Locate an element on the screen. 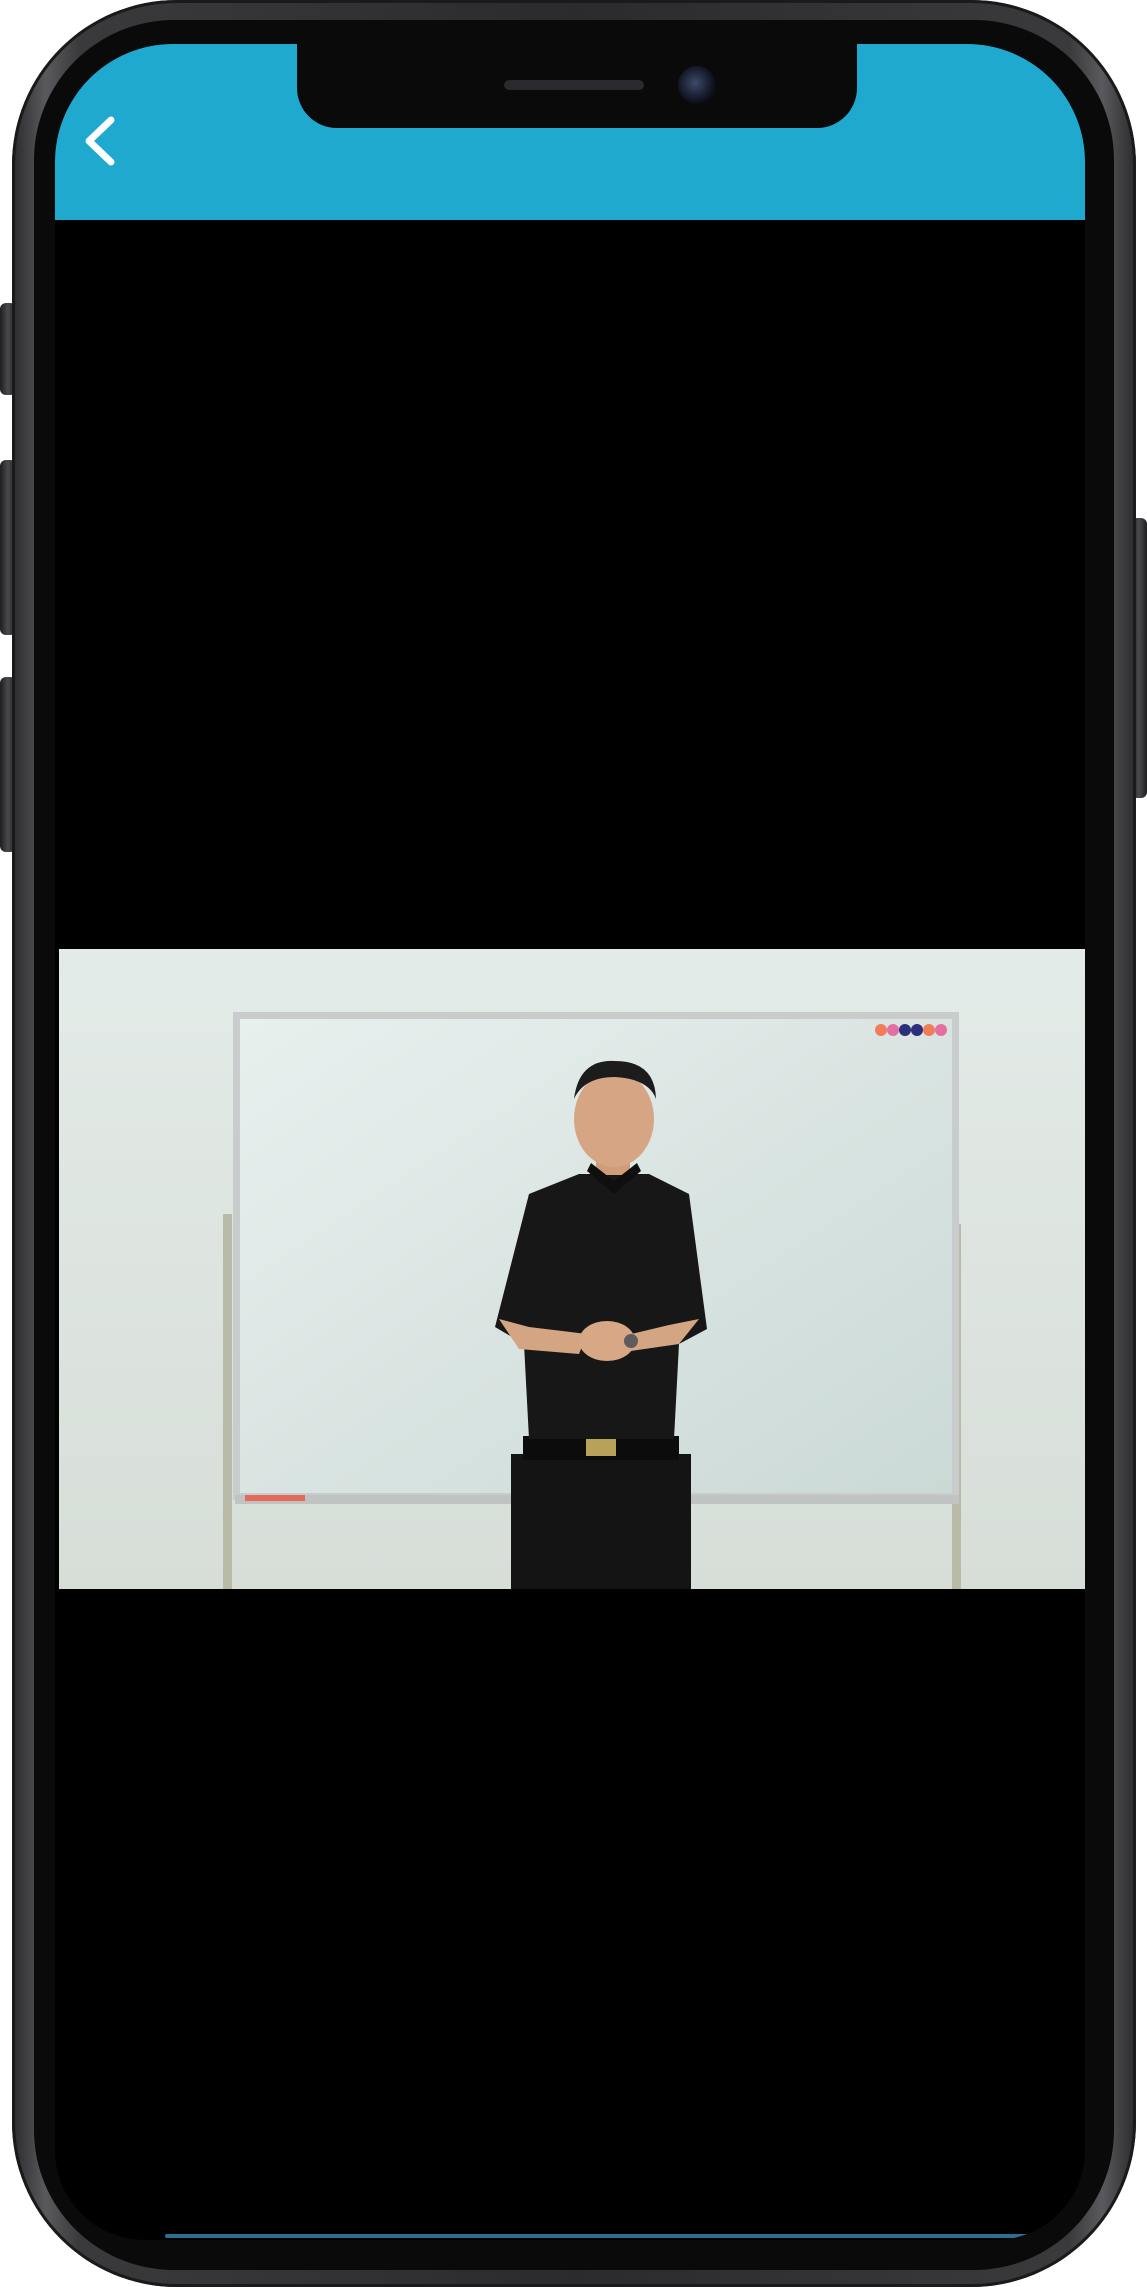 The image size is (1147, 2287). back-button is located at coordinates (104, 141).